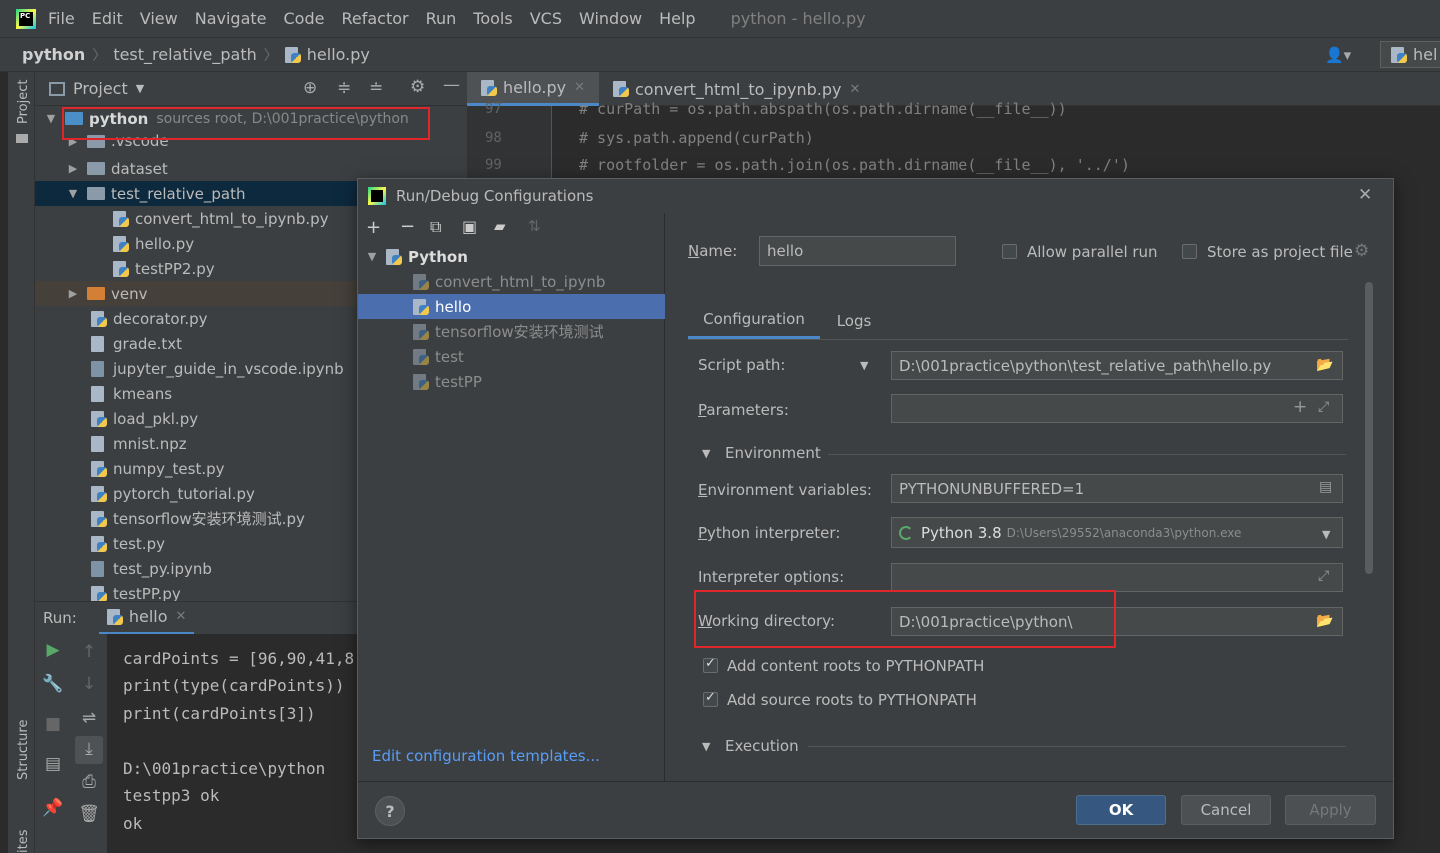 This screenshot has width=1440, height=853. What do you see at coordinates (1226, 810) in the screenshot?
I see `cancel-button: Cancel` at bounding box center [1226, 810].